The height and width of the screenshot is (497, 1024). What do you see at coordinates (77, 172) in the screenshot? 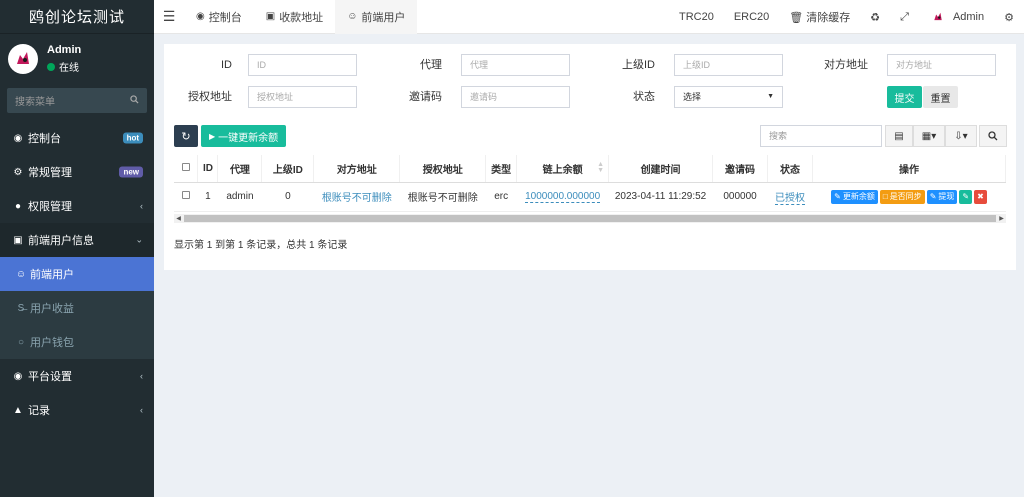
I see `sidebar-item-general: ⚙ 常规管理 new` at bounding box center [77, 172].